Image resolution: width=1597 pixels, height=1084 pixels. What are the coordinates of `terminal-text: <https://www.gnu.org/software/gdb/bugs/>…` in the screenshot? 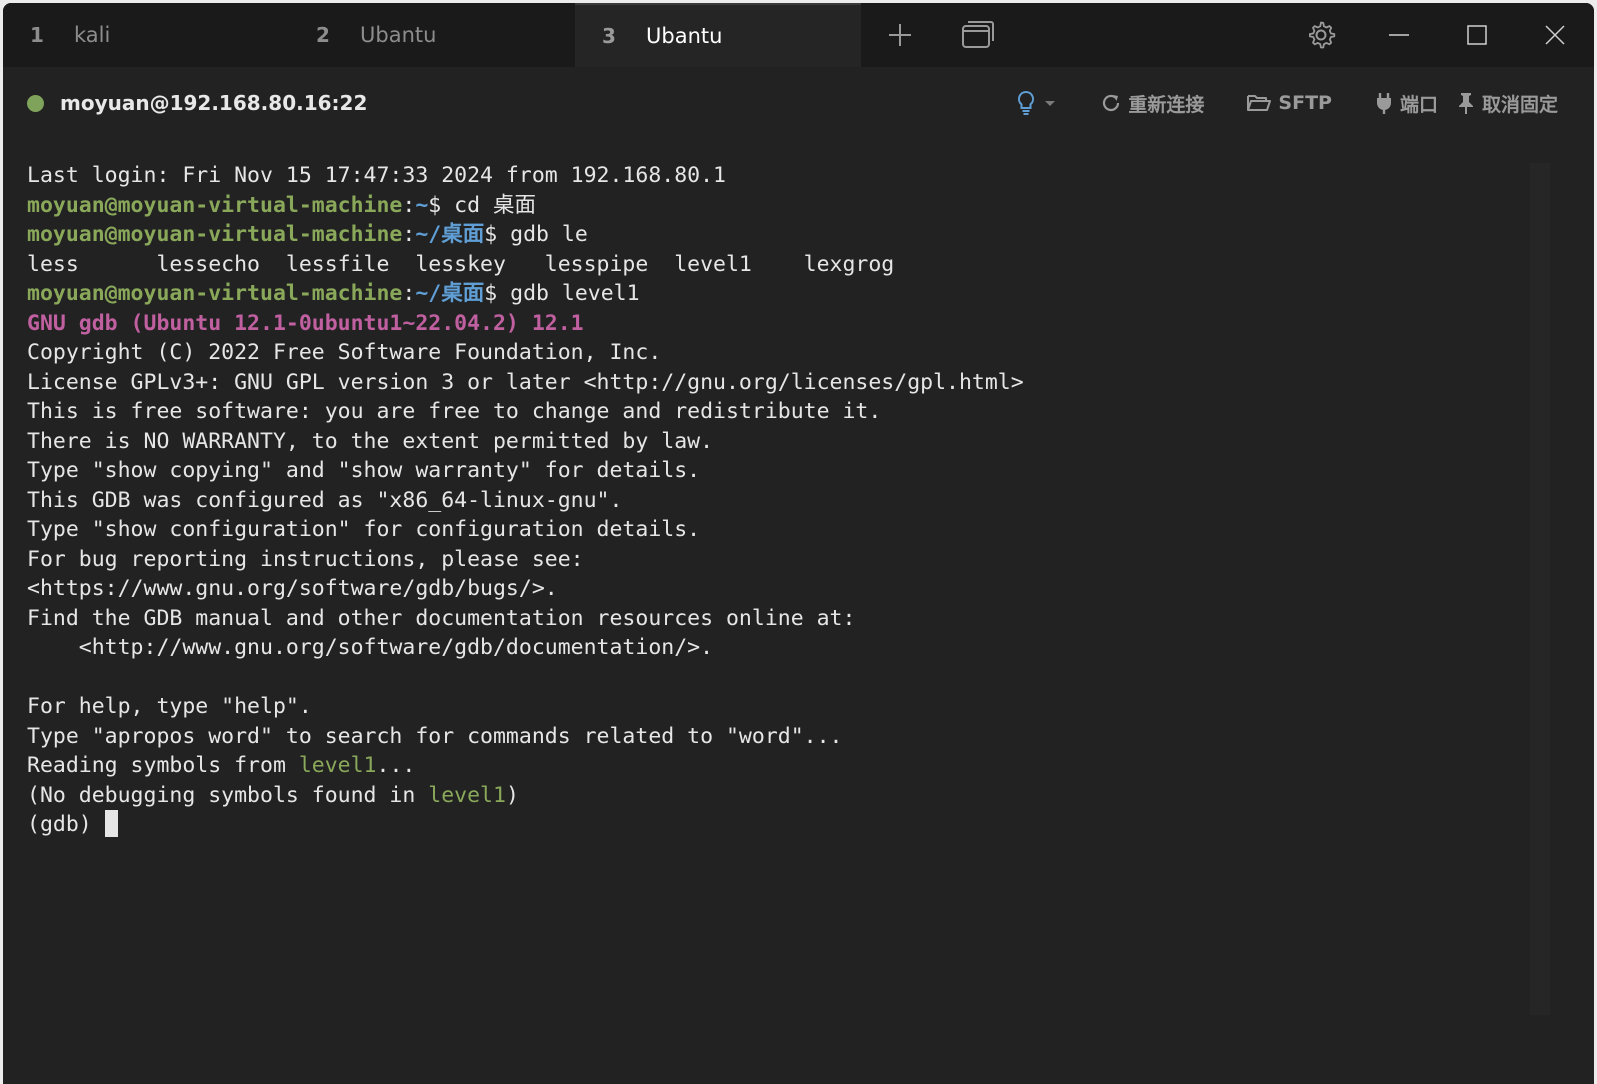 It's located at (292, 588).